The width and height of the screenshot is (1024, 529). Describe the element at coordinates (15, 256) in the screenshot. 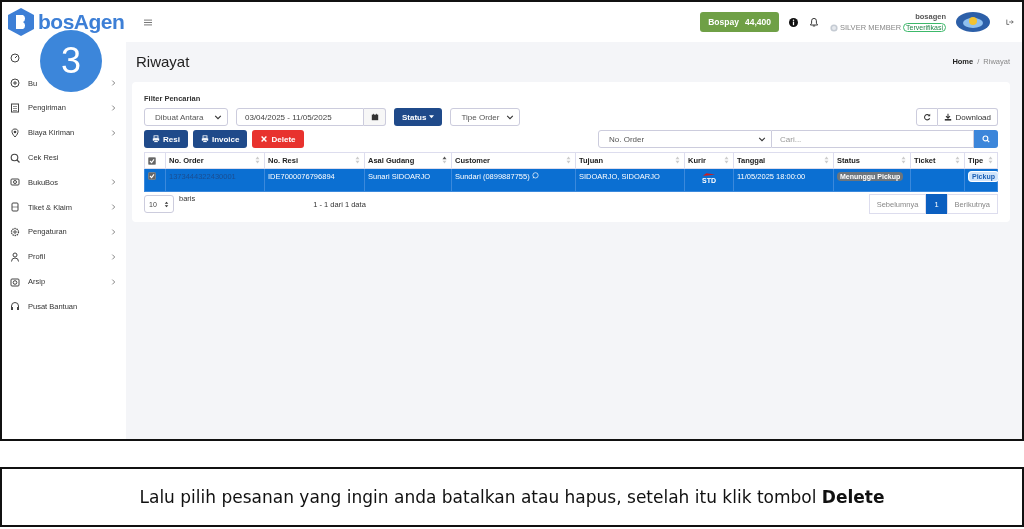

I see `user-icon` at that location.